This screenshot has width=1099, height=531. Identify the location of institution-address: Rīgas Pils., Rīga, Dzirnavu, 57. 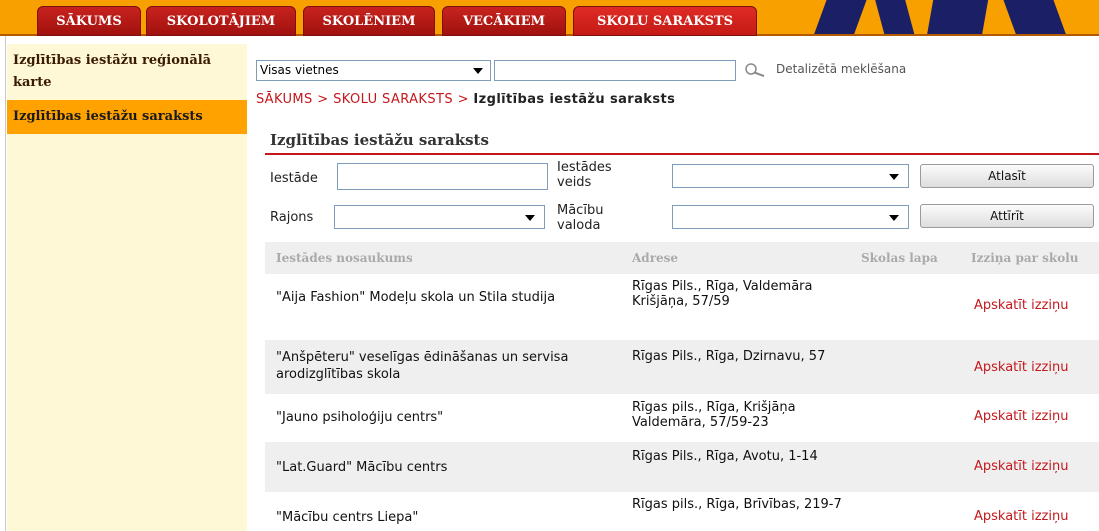
(729, 356).